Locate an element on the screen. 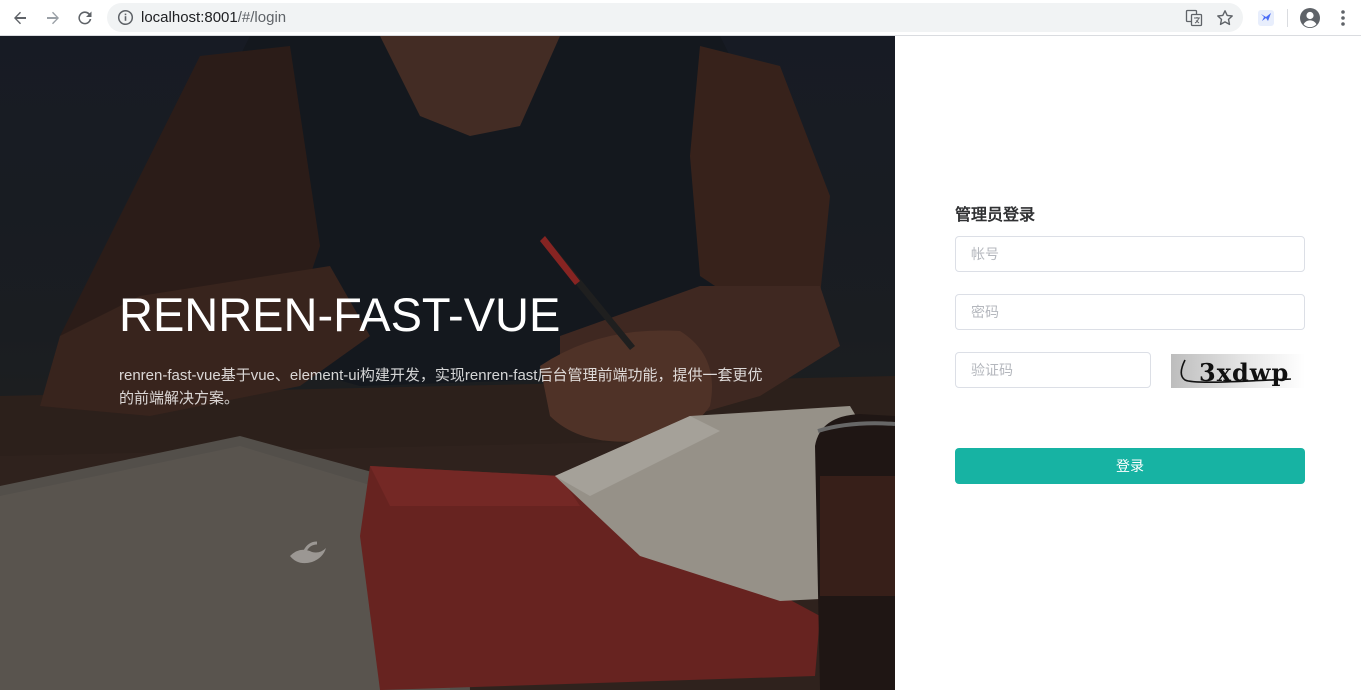  browser-toolbar: localhost:8001/#/login is located at coordinates (680, 18).